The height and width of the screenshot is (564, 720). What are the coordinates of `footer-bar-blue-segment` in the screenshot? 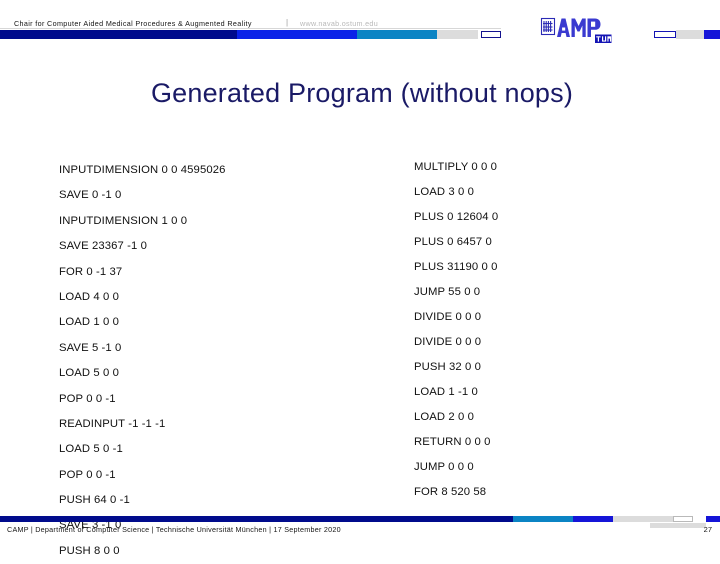 It's located at (593, 519).